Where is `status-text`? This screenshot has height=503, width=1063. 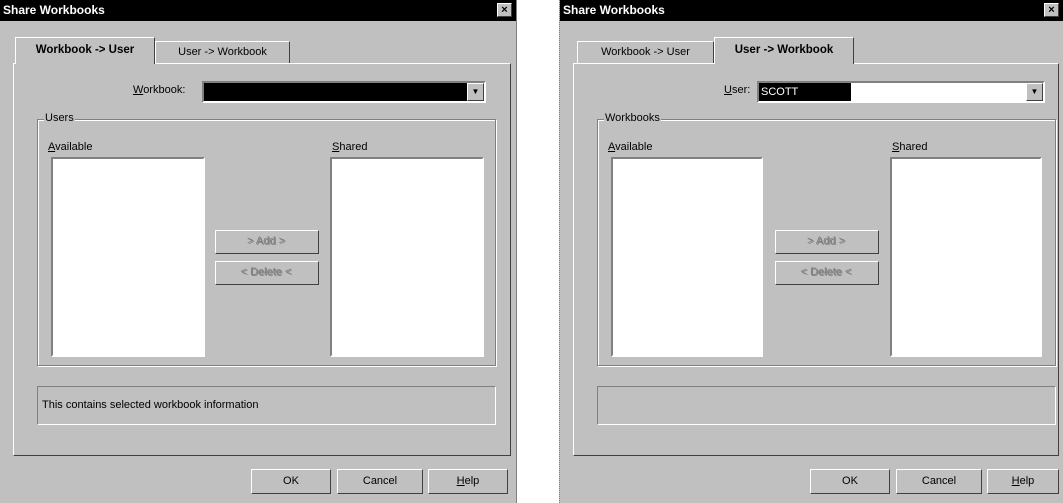
status-text is located at coordinates (826, 405).